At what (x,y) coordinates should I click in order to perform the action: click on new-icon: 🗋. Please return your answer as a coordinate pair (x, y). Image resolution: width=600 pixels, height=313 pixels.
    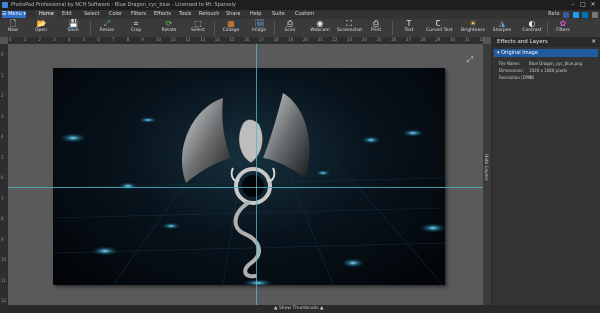
    Looking at the image, I should click on (13, 23).